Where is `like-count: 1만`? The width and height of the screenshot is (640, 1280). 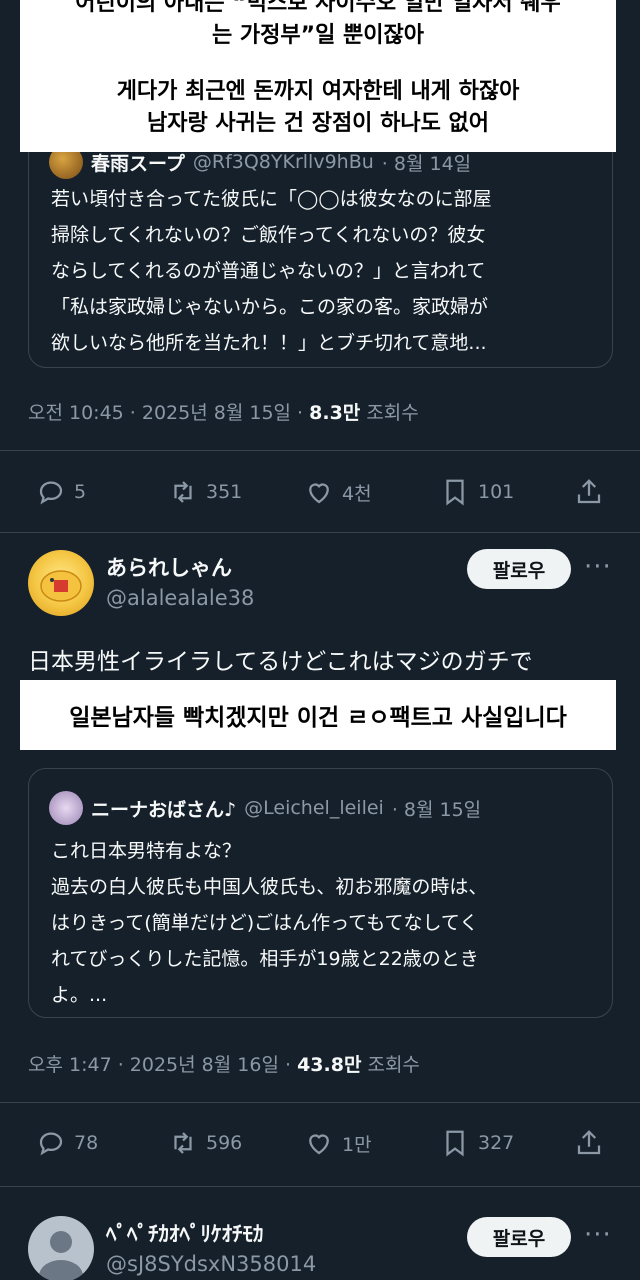
like-count: 1만 is located at coordinates (357, 1144).